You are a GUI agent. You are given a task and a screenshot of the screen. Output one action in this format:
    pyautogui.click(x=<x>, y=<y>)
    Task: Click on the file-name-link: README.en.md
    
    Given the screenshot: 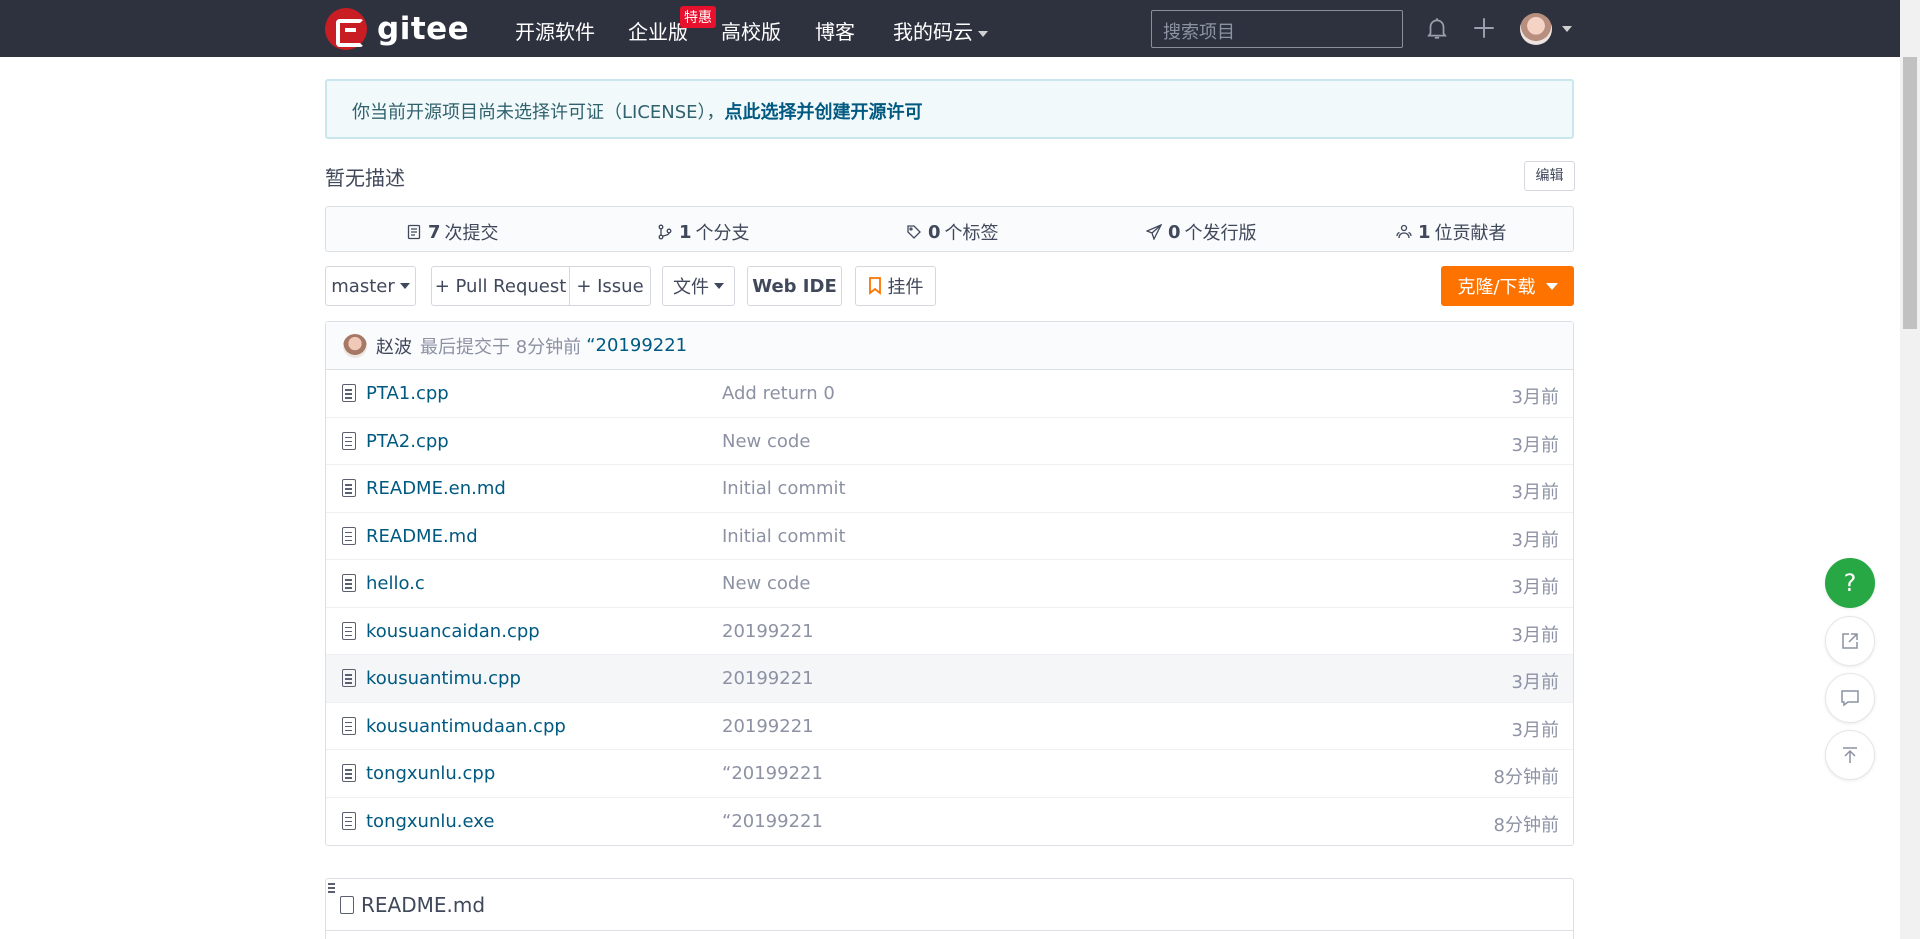 What is the action you would take?
    pyautogui.click(x=436, y=488)
    